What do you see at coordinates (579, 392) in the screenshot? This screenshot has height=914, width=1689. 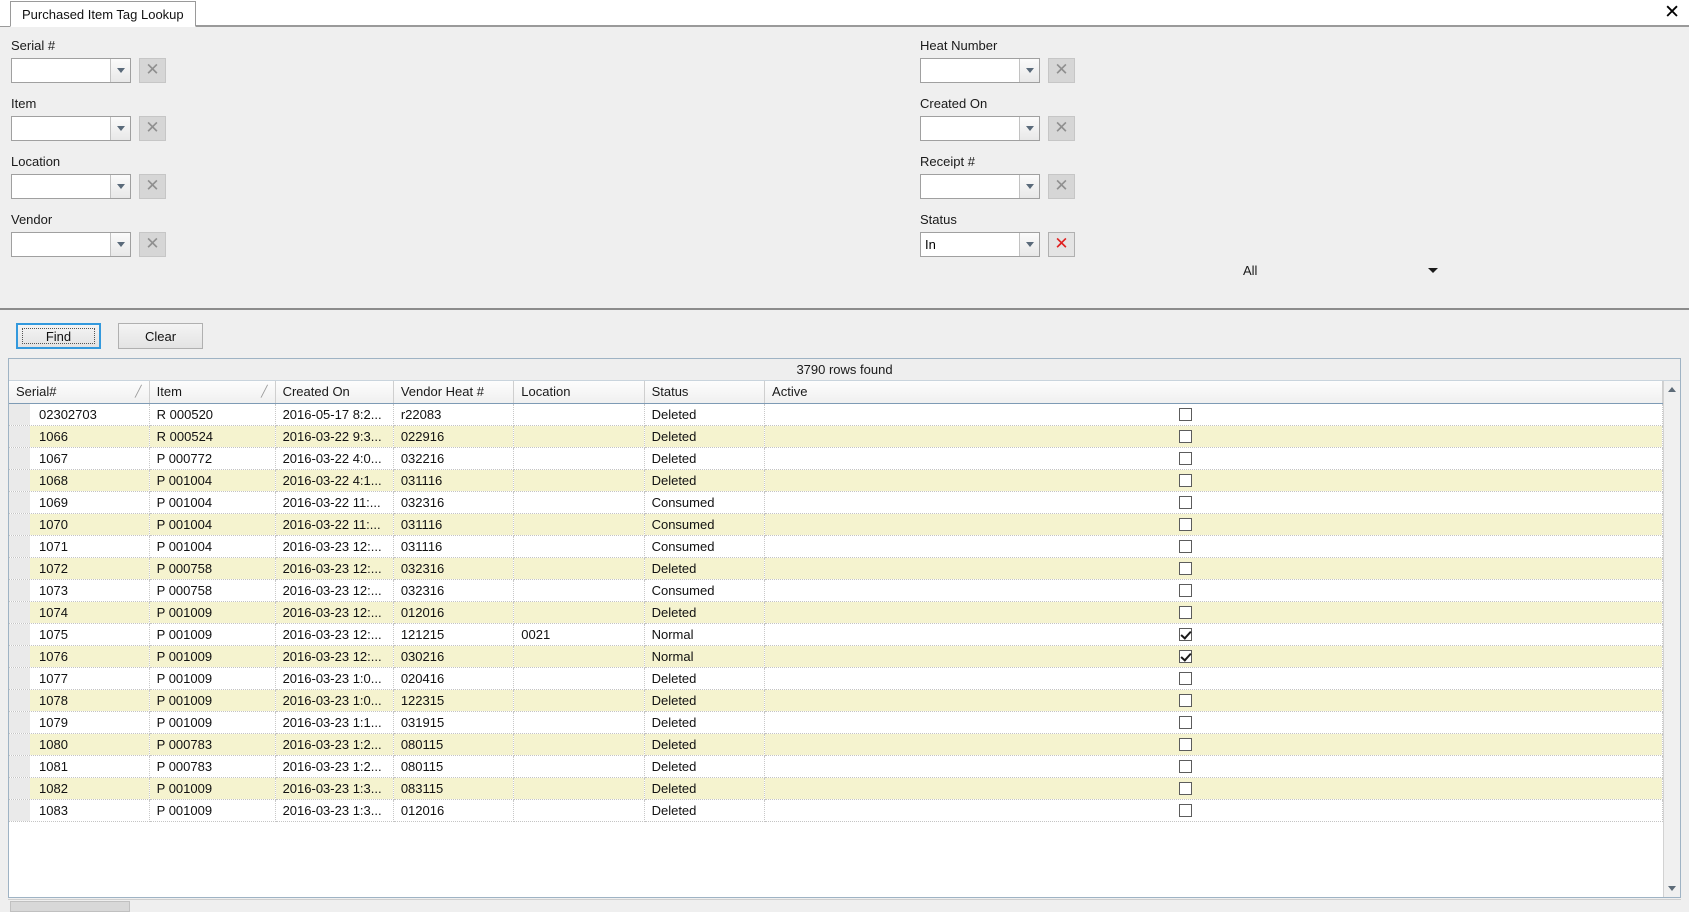 I see `column-header-location: Location` at bounding box center [579, 392].